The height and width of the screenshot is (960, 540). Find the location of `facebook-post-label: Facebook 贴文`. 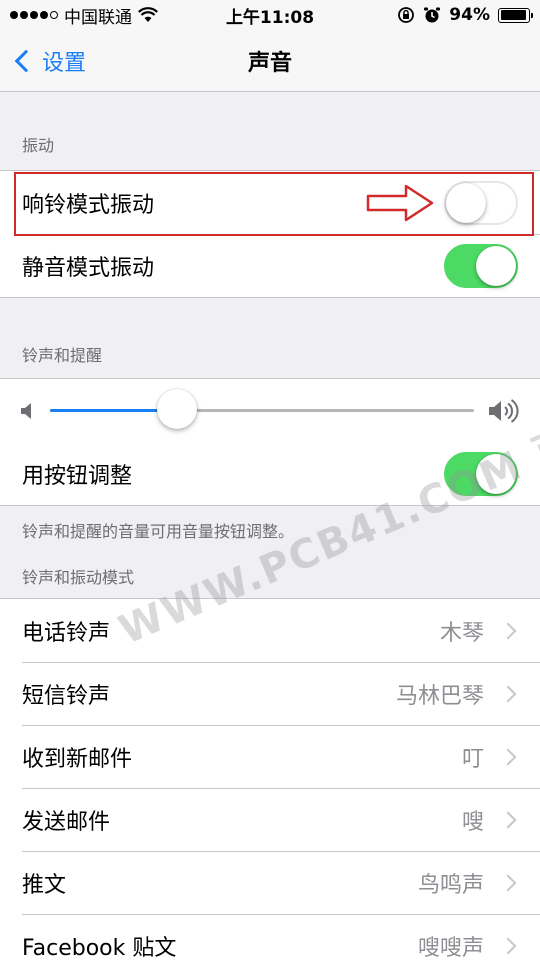

facebook-post-label: Facebook 贴文 is located at coordinates (99, 947).